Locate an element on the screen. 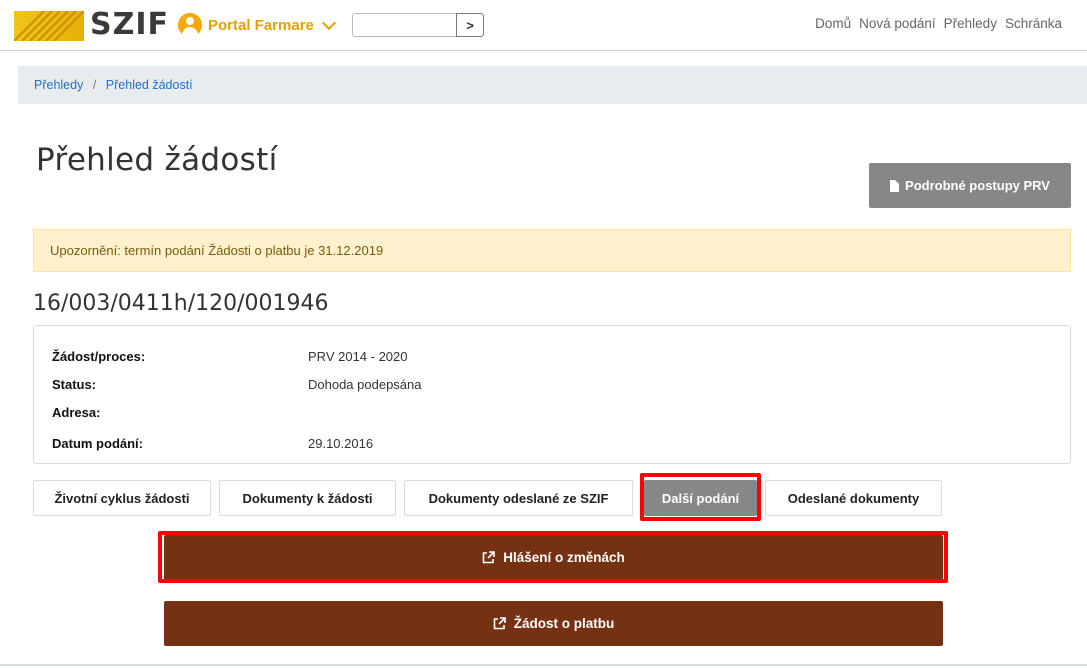  breadcrumb-item-prehled-zadosti: Přehled žádostí is located at coordinates (149, 85).